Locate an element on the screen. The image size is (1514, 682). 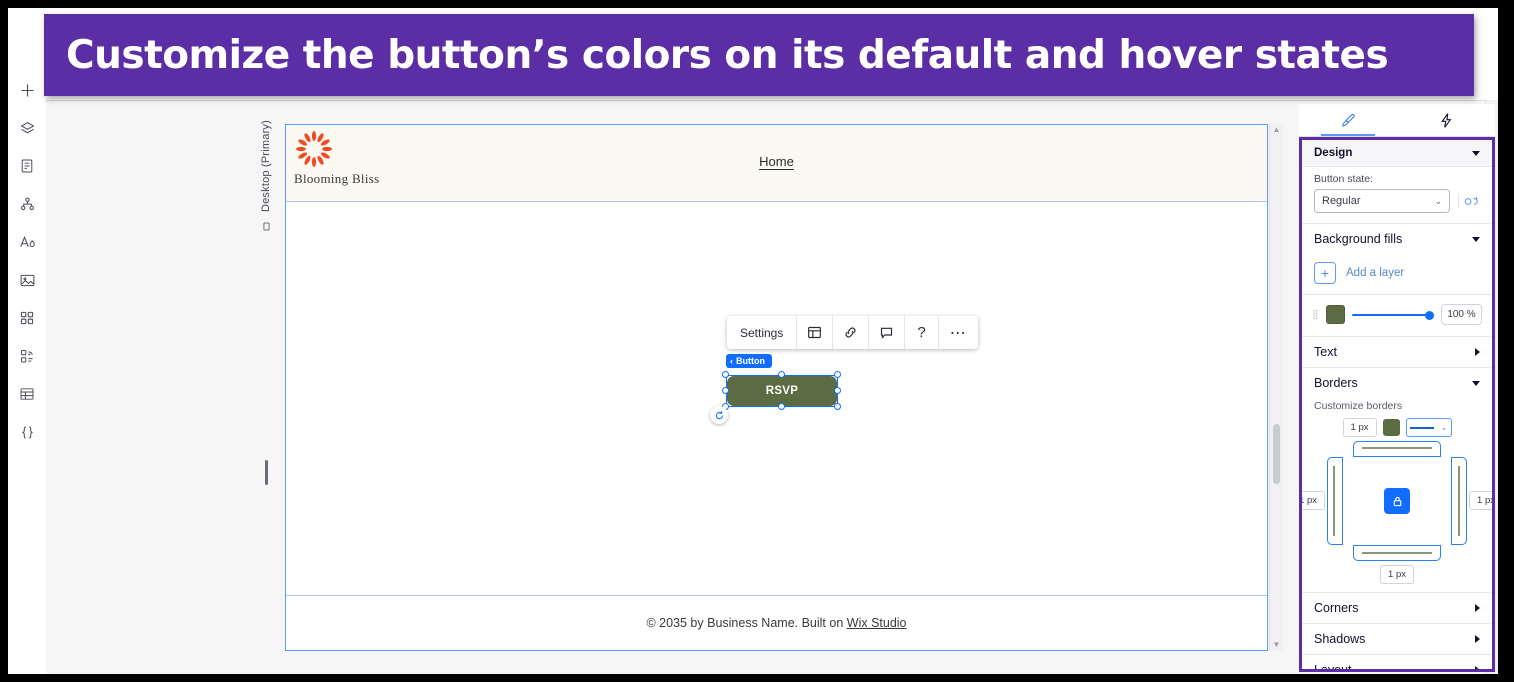
apps-icon is located at coordinates (27, 318).